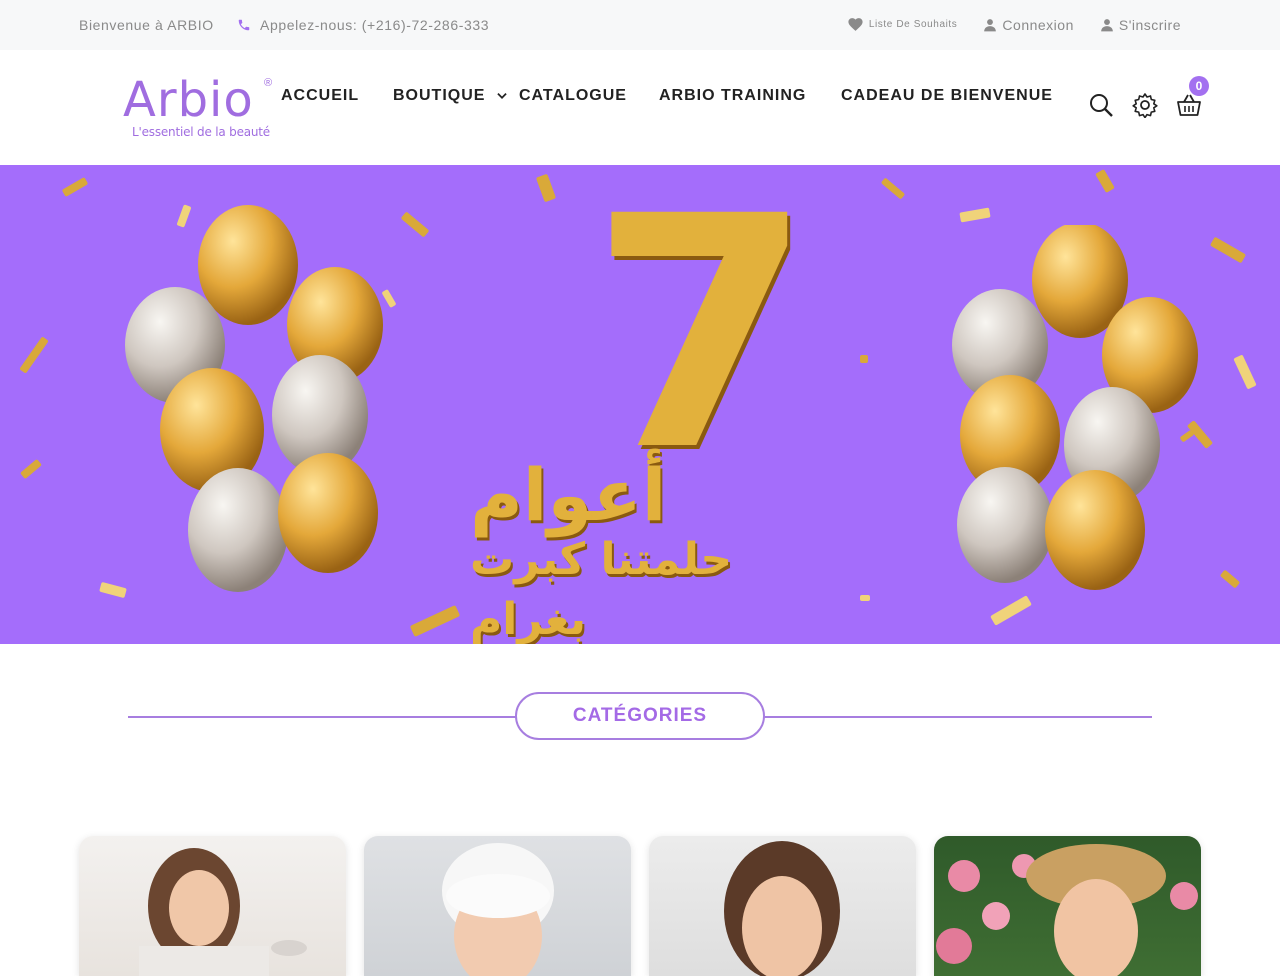  Describe the element at coordinates (640, 716) in the screenshot. I see `categories-title: CATÉGORIES` at that location.